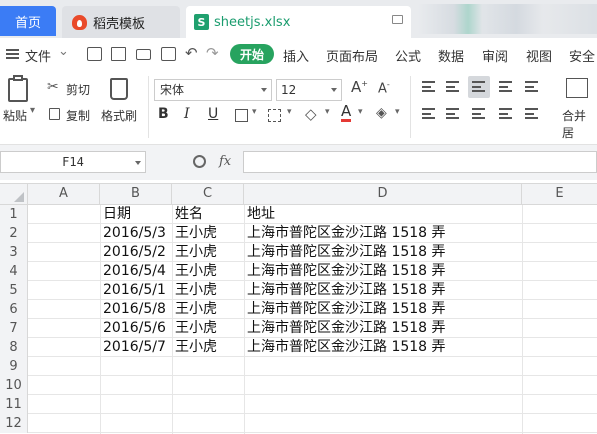  I want to click on cell-border-style-icon, so click(274, 115).